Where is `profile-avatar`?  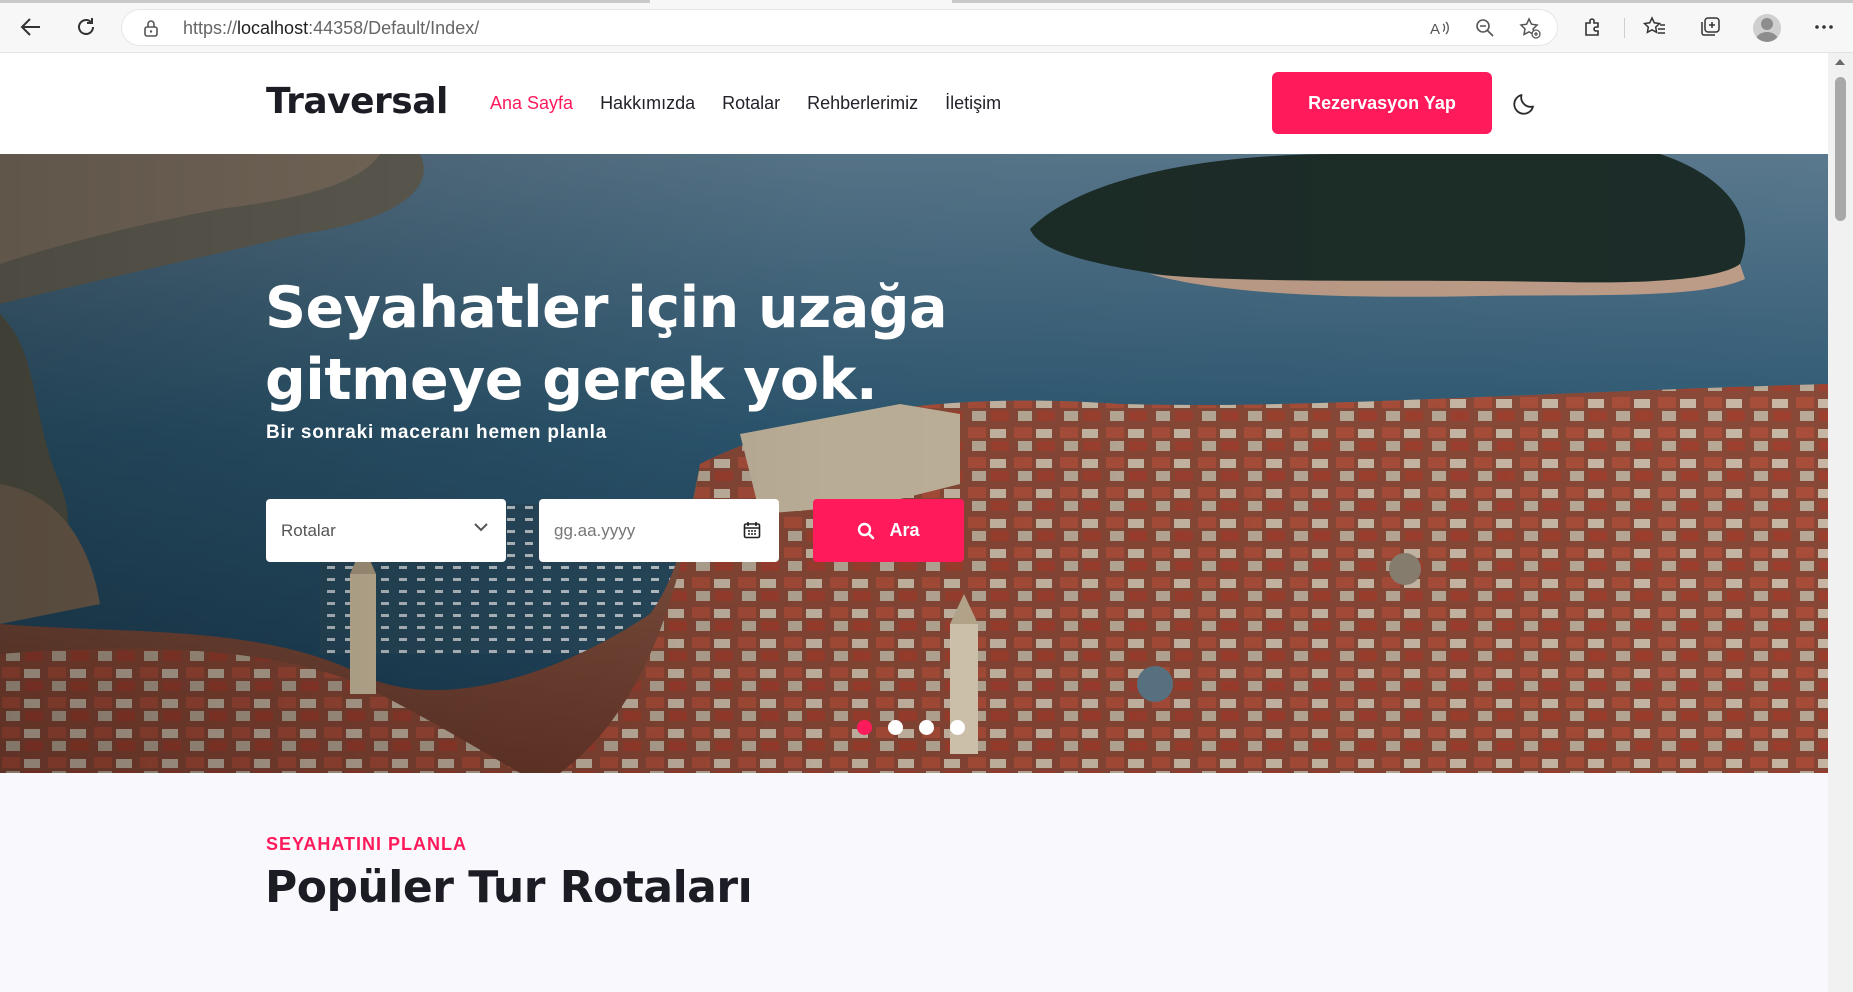
profile-avatar is located at coordinates (1767, 28).